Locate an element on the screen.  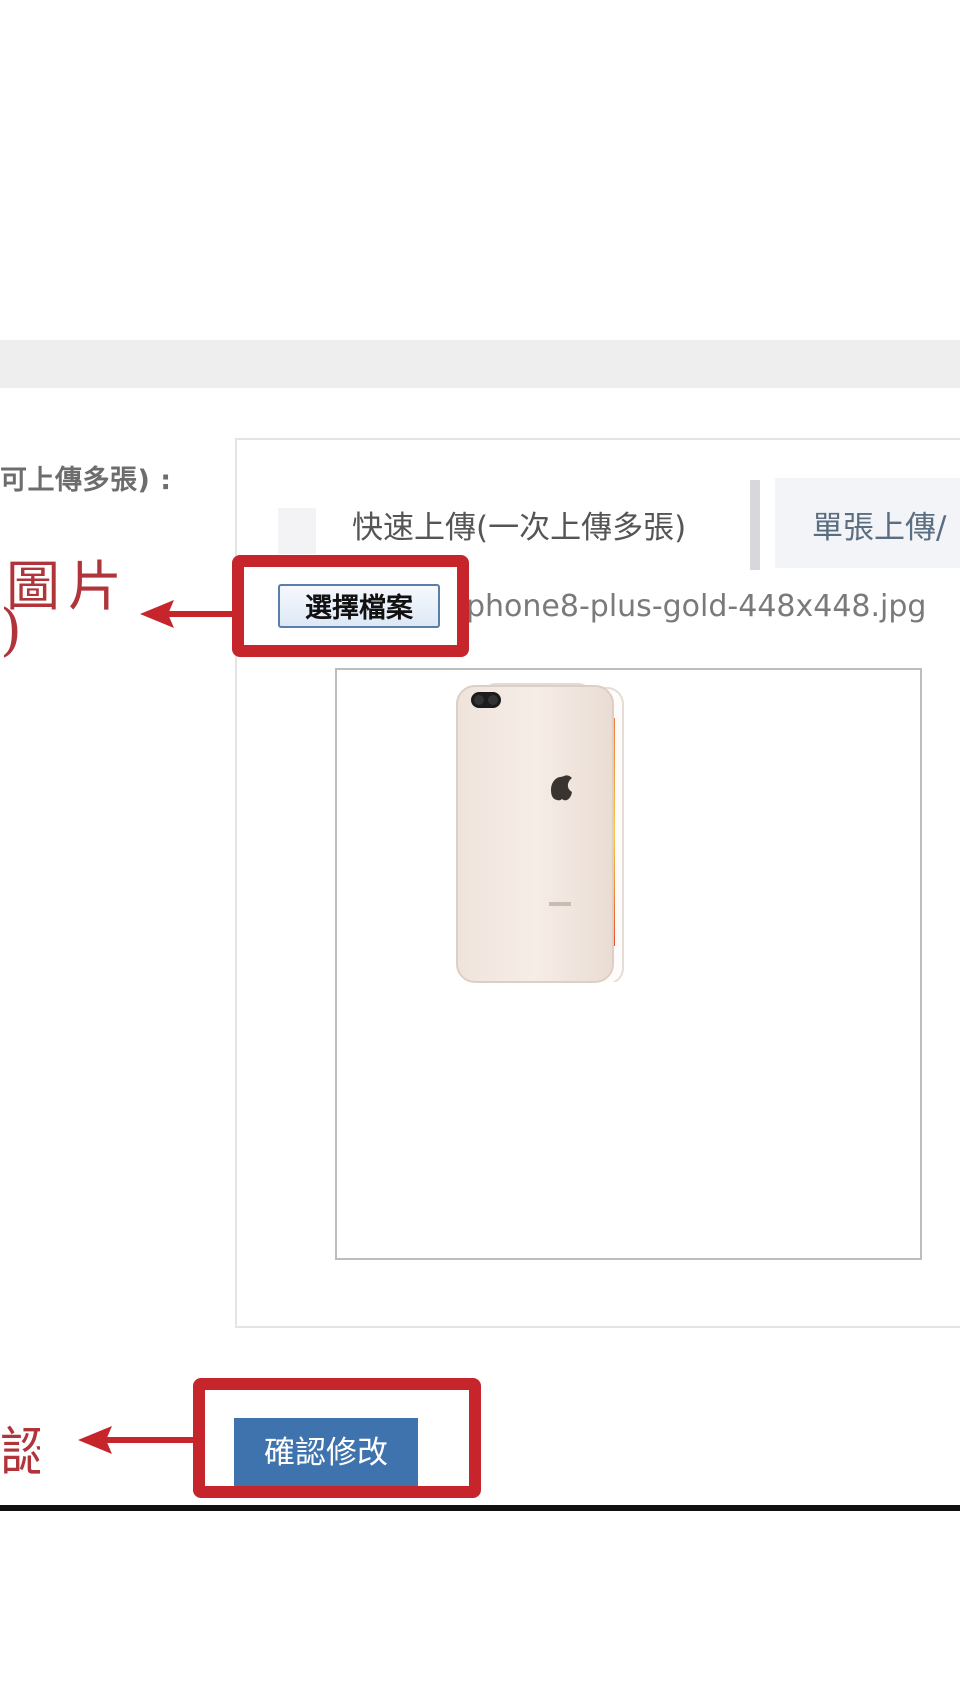
tab-single-upload: 單張上傳/ is located at coordinates (886, 524).